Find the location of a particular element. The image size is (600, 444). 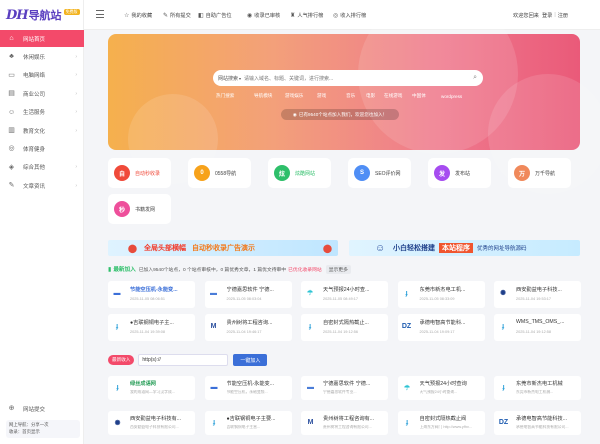

site-logo-icon: ☂ is located at coordinates (310, 293).